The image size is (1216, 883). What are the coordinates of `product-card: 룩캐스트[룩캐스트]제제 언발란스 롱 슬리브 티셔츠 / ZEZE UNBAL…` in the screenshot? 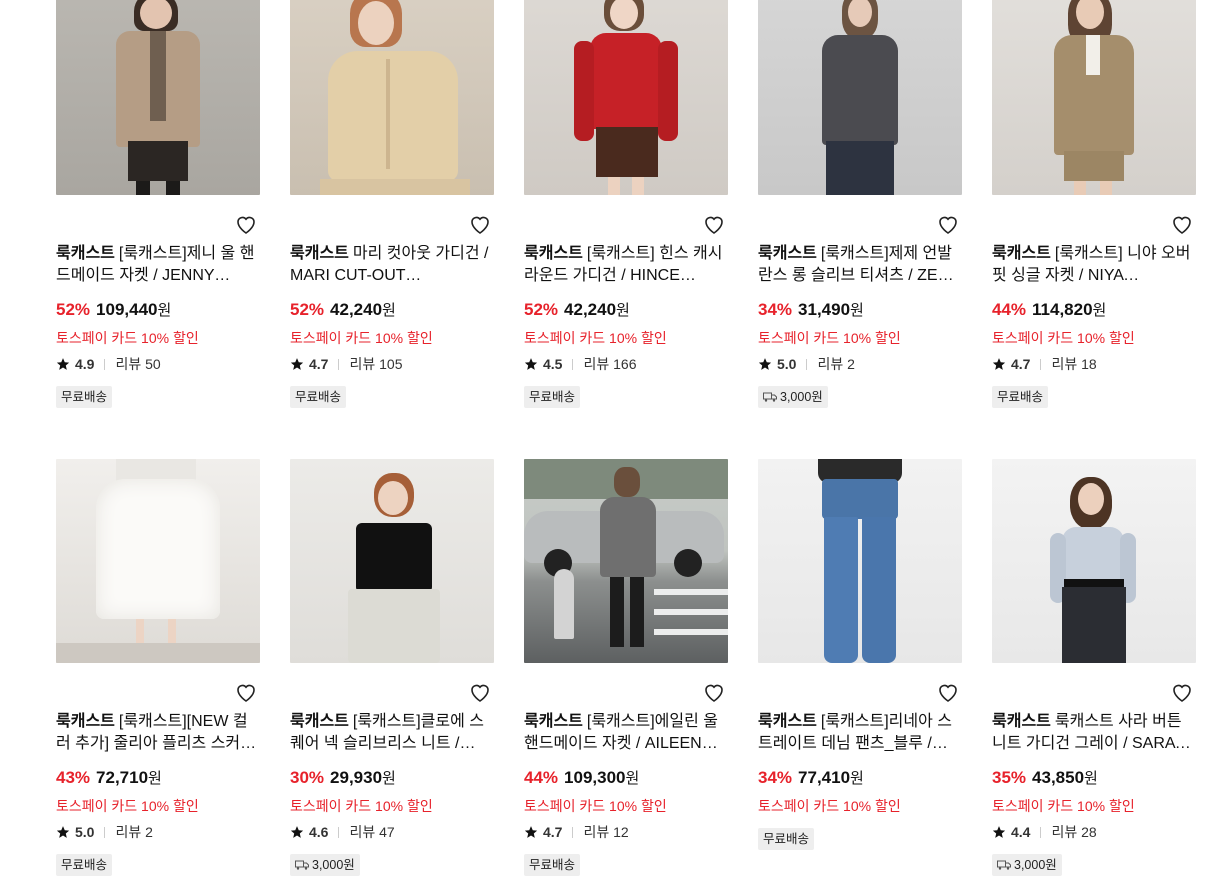 It's located at (860, 204).